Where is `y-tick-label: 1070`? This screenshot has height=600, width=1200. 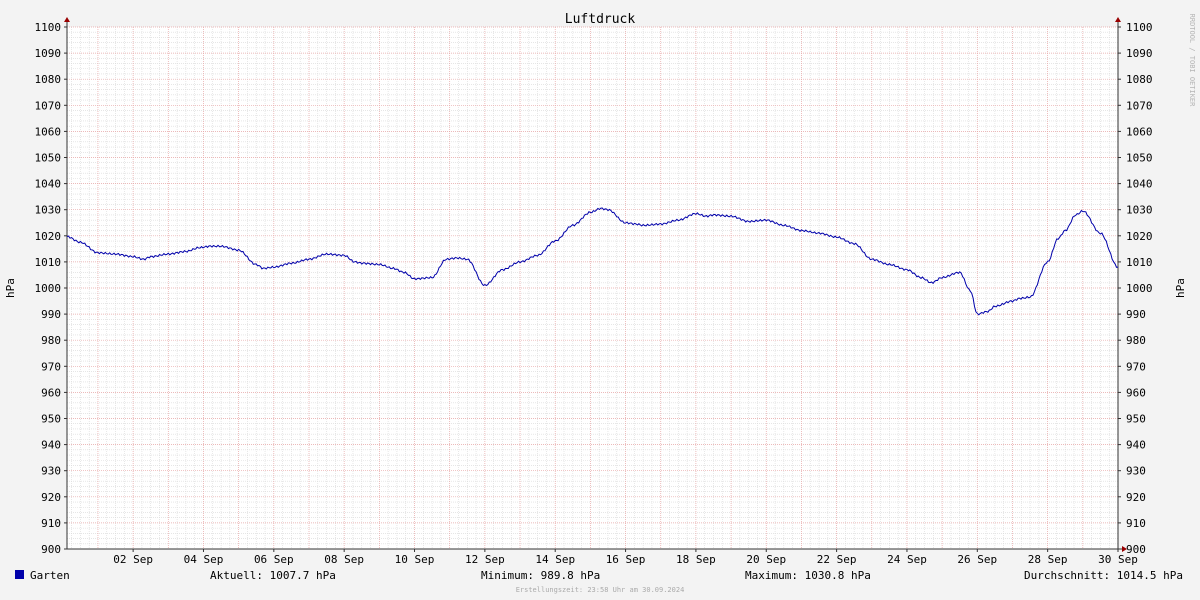 y-tick-label: 1070 is located at coordinates (48, 105).